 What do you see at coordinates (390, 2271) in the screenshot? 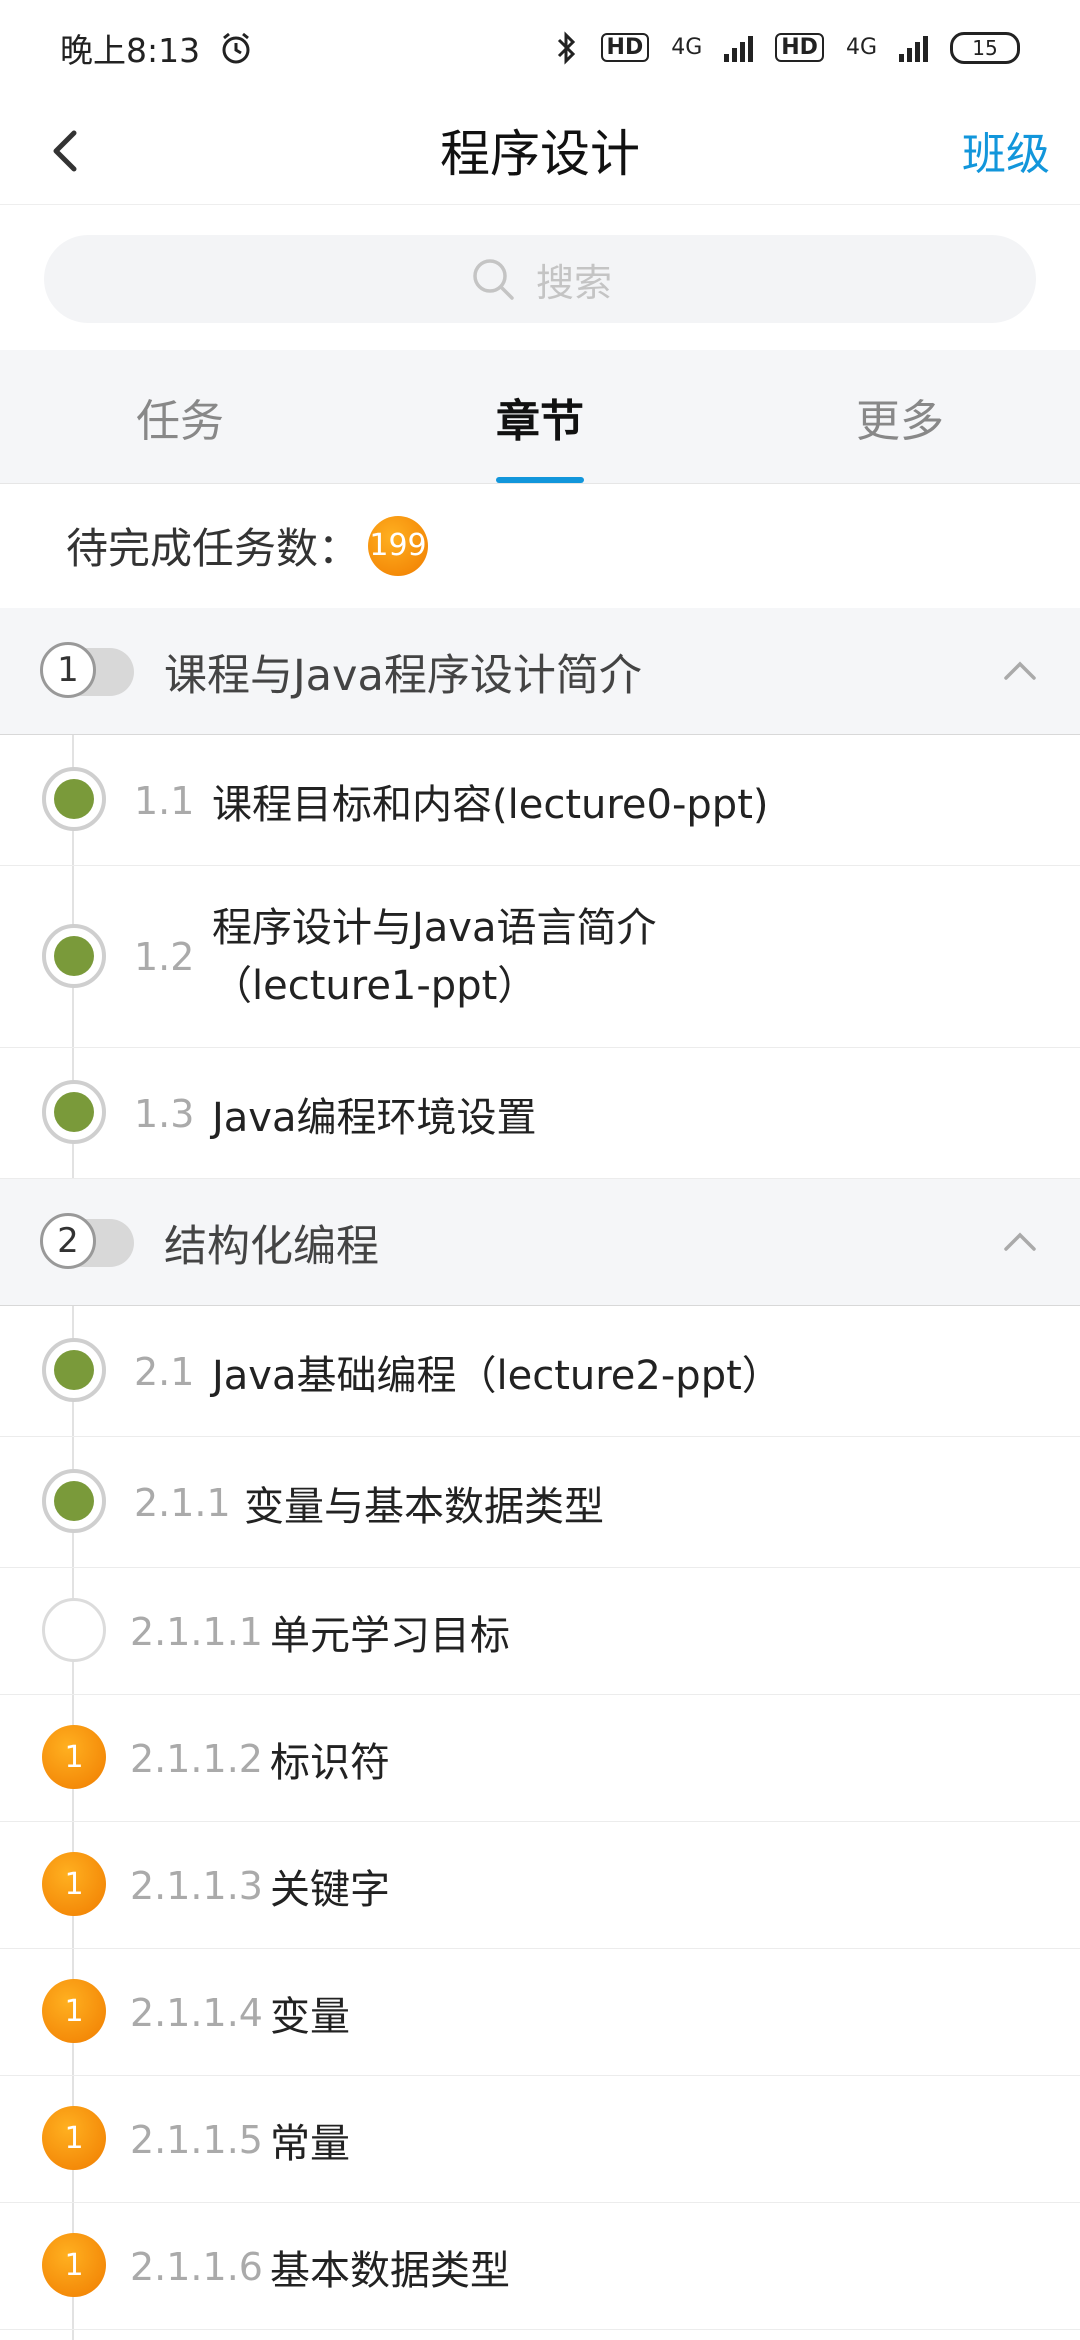
I see `item-label: 基本数据类型` at bounding box center [390, 2271].